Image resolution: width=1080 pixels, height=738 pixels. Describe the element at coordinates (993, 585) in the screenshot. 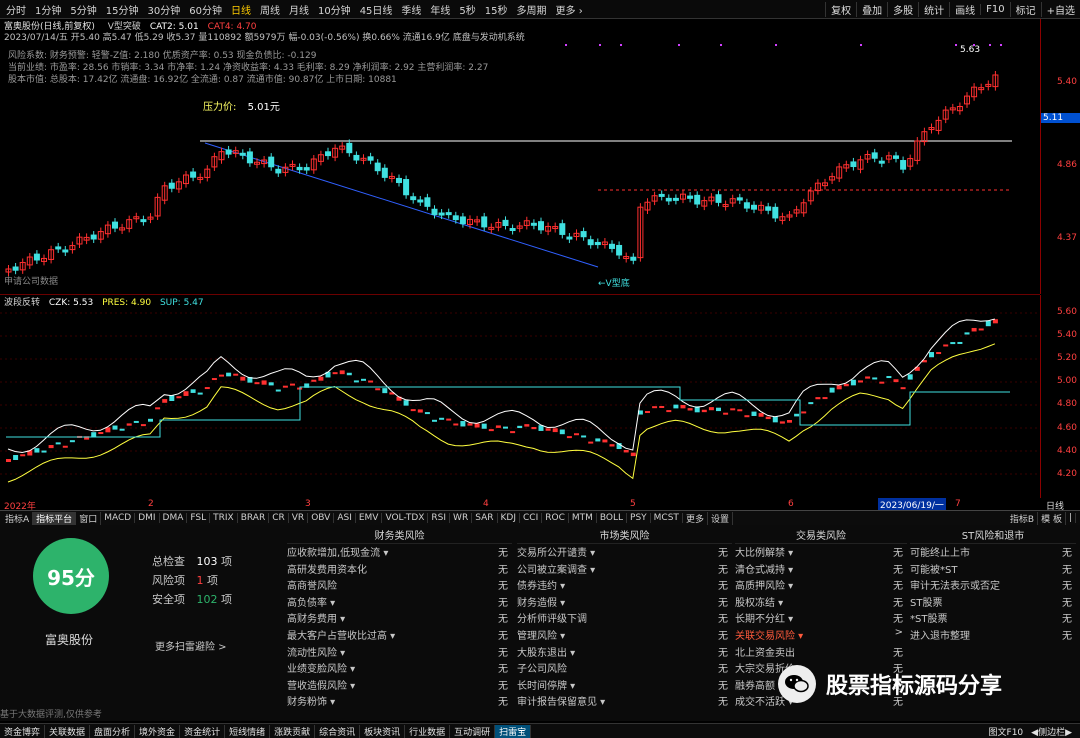

I see `risk-row: 审计无法表示或否定 无` at that location.